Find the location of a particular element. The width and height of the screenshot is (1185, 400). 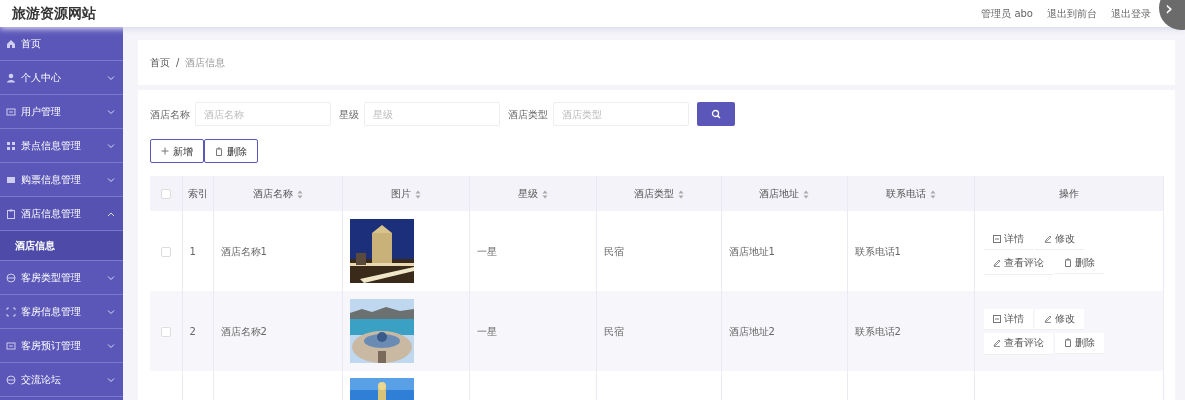

sidebar-item: 客房信息管理 is located at coordinates (61, 312).